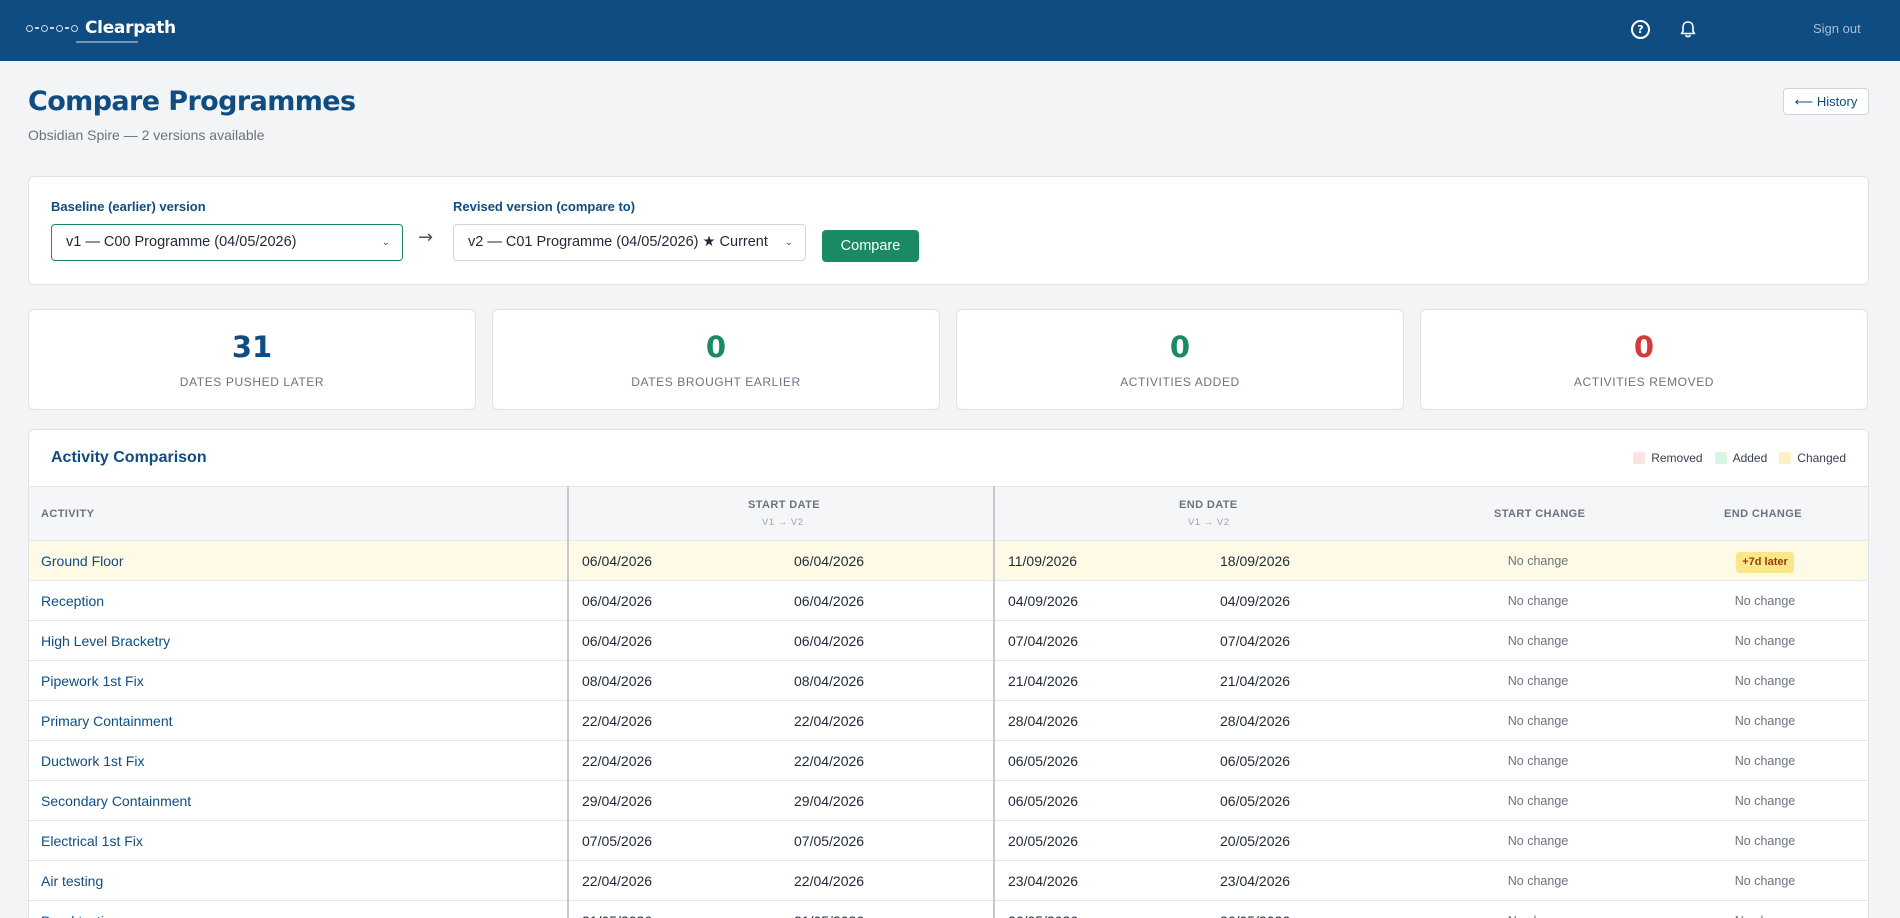 The width and height of the screenshot is (1900, 918). Describe the element at coordinates (1043, 641) in the screenshot. I see `end-date-v1: 07/04/2026` at that location.